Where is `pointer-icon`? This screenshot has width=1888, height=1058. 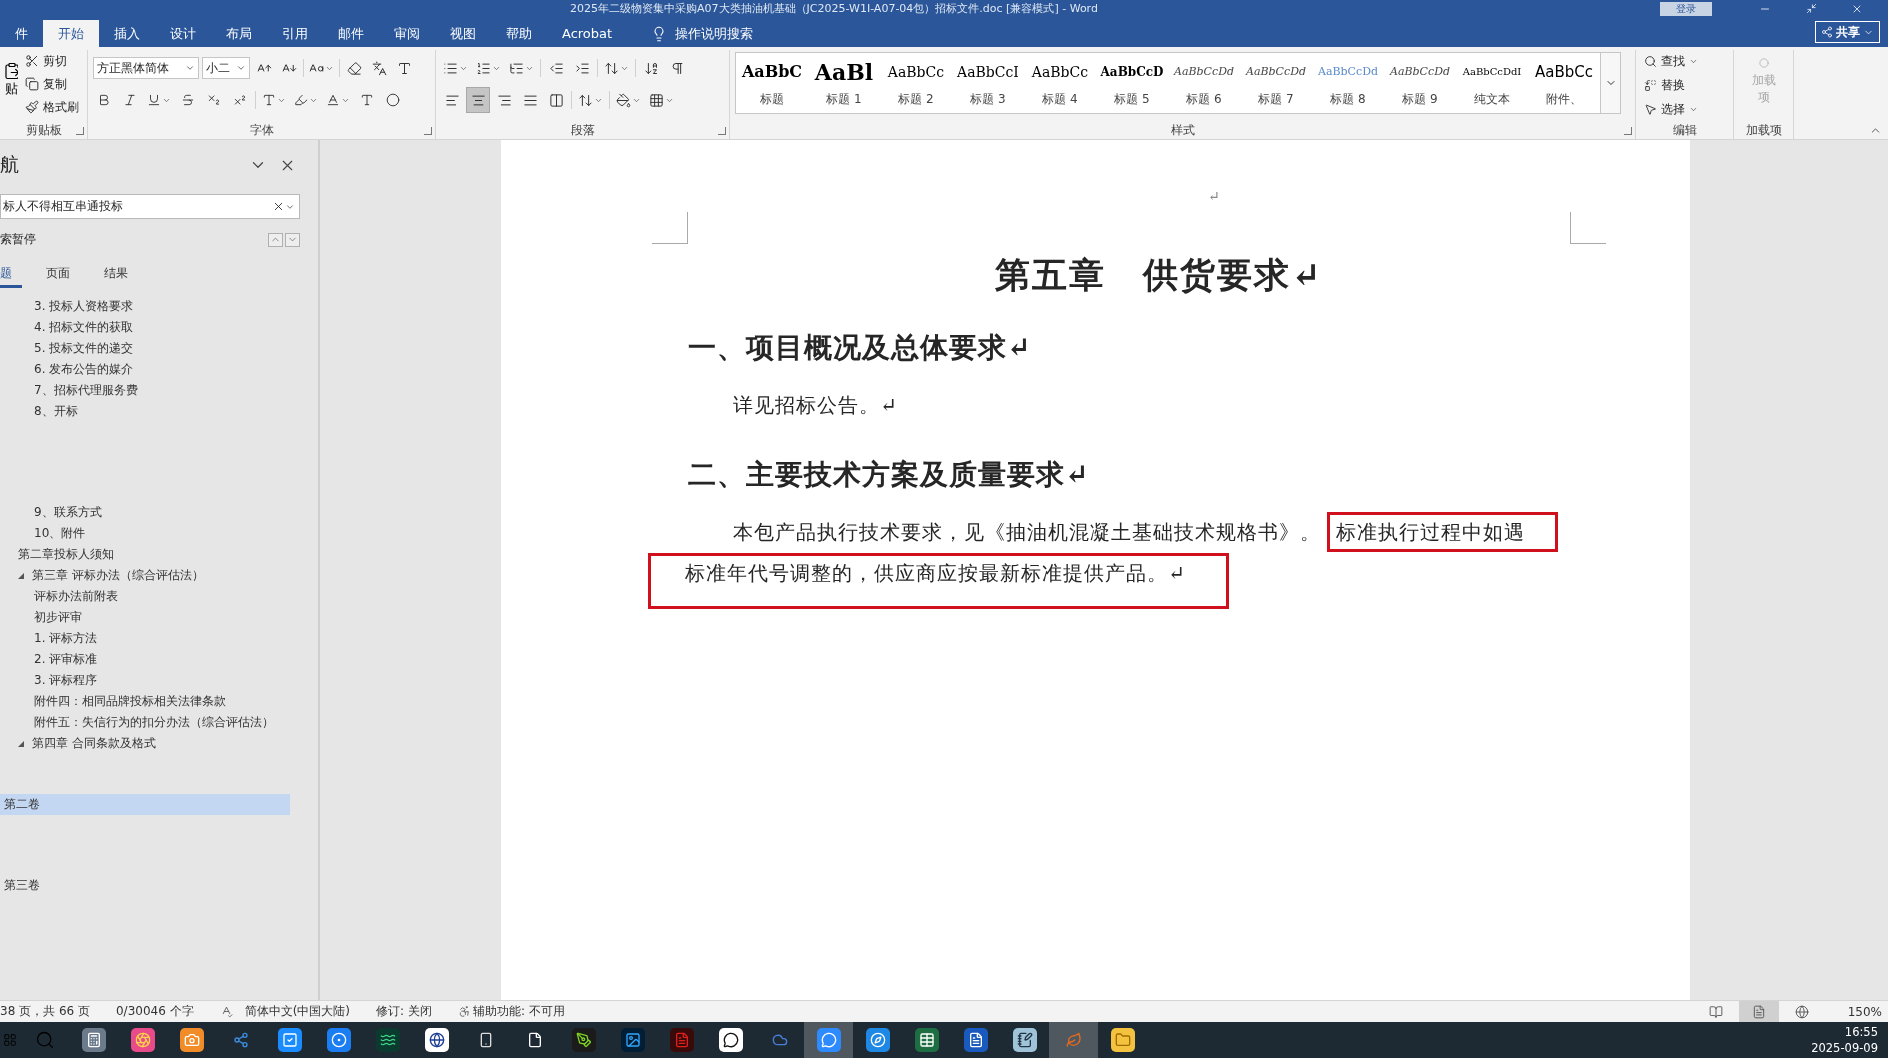 pointer-icon is located at coordinates (1650, 109).